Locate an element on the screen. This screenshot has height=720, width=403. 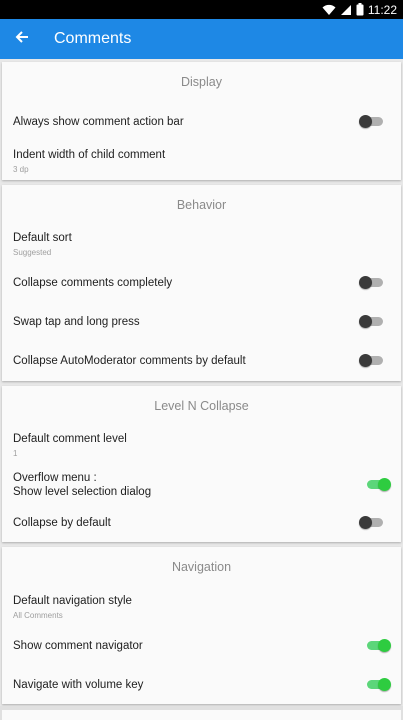
battery-icon is located at coordinates (360, 9).